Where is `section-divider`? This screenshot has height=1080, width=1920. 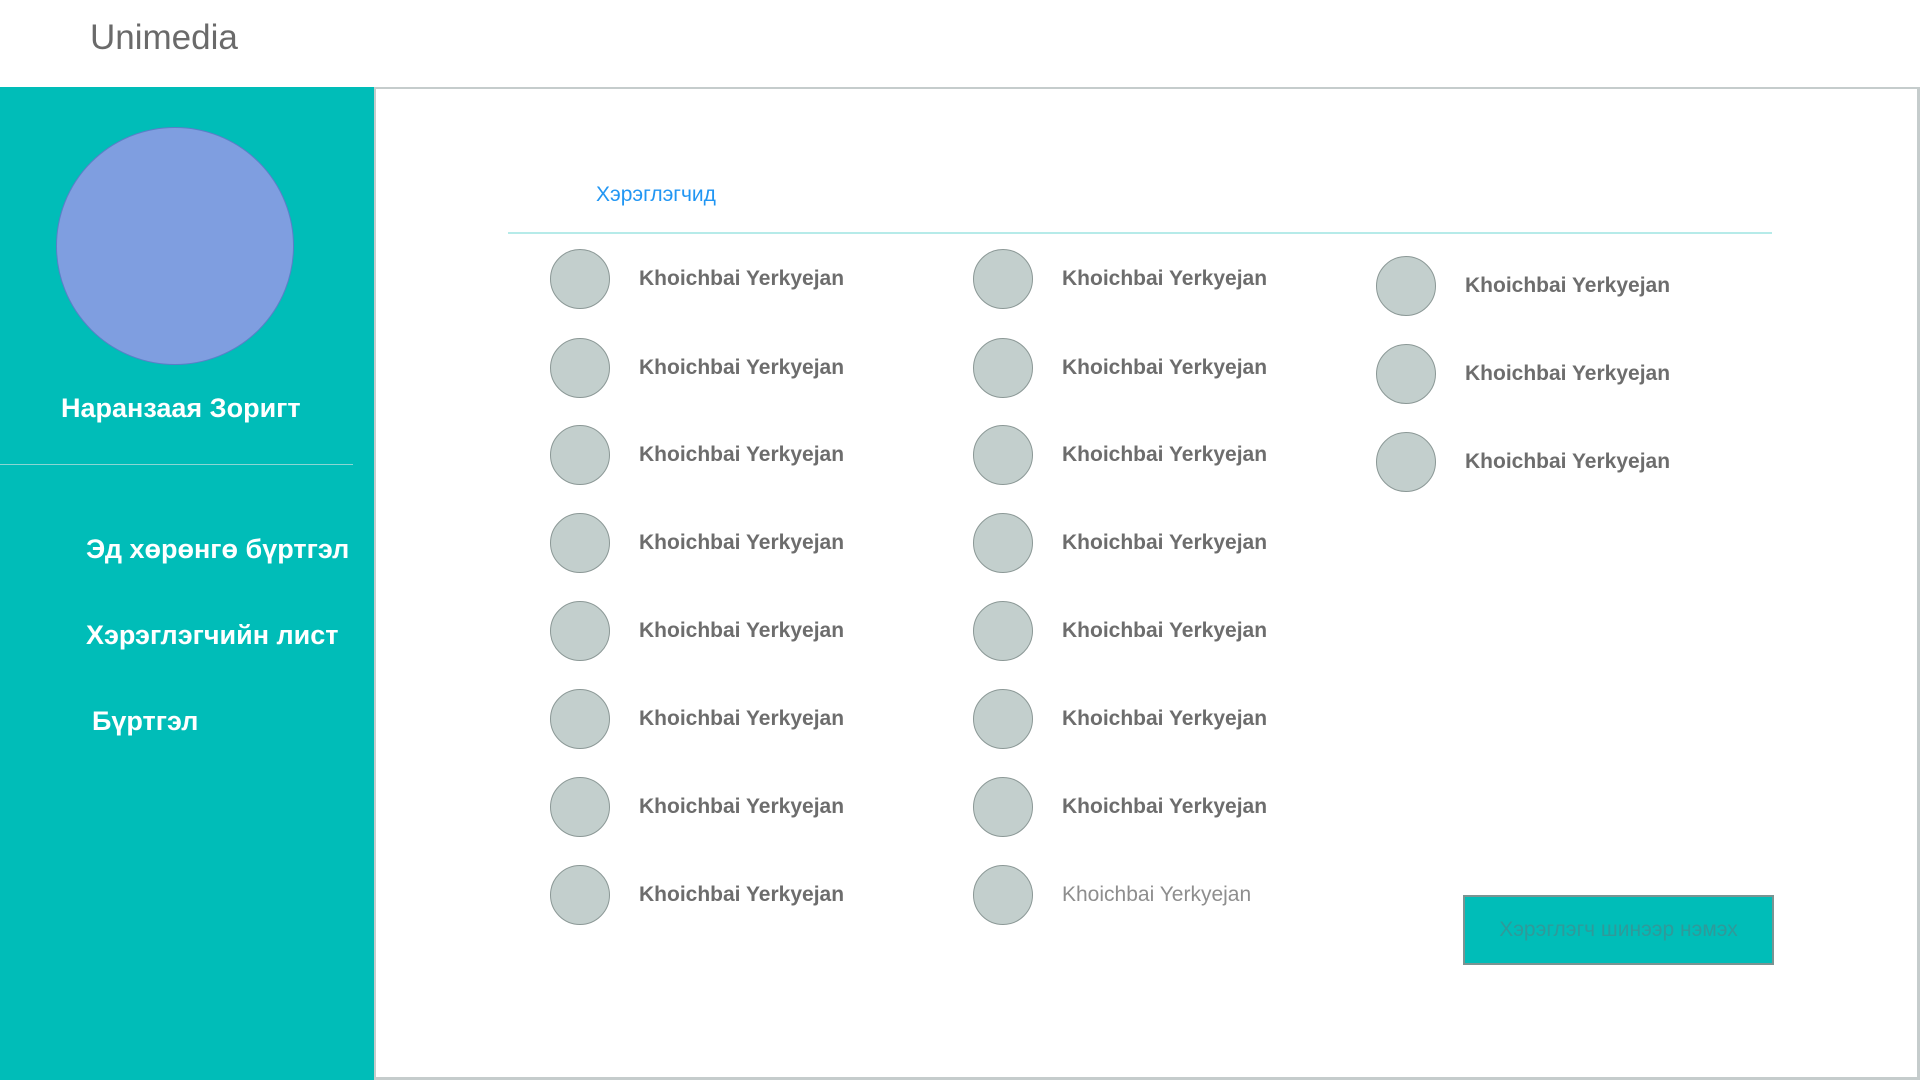 section-divider is located at coordinates (1140, 233).